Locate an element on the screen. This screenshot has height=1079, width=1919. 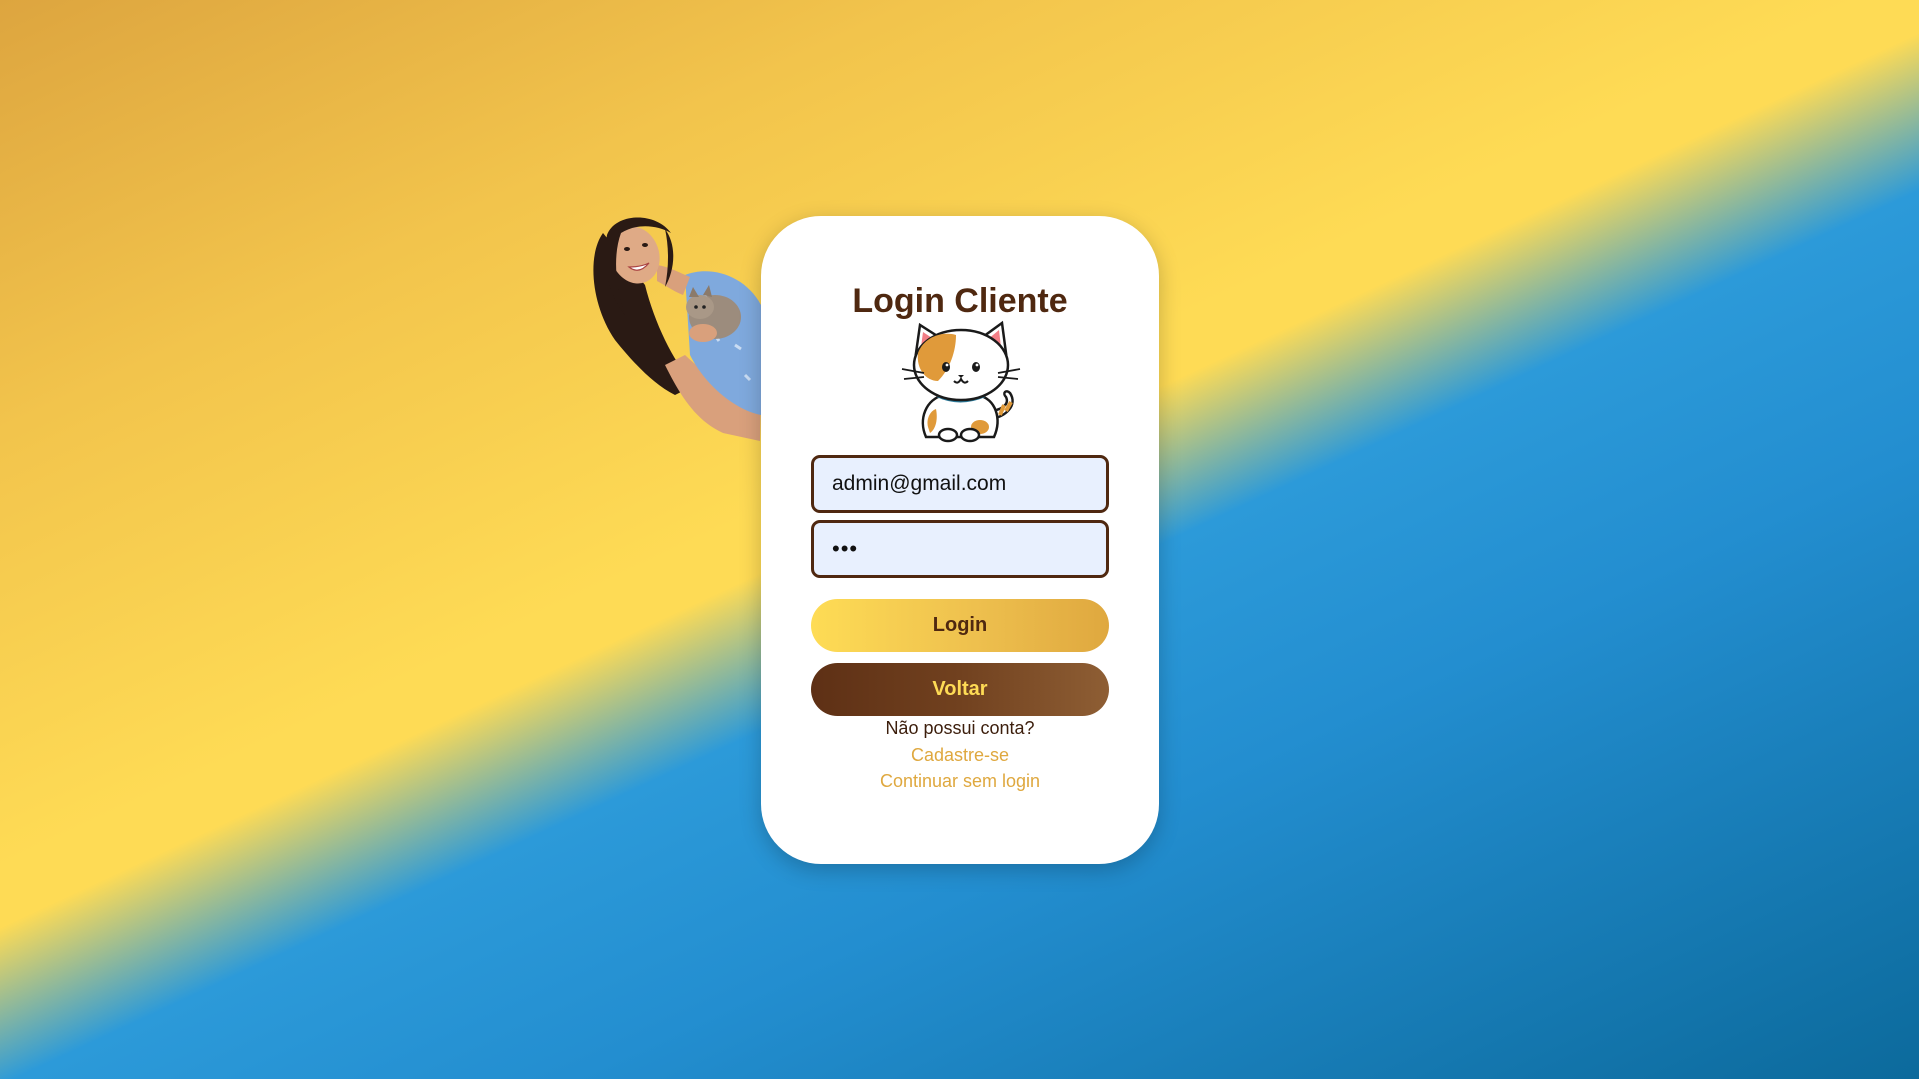
password-field is located at coordinates (960, 549).